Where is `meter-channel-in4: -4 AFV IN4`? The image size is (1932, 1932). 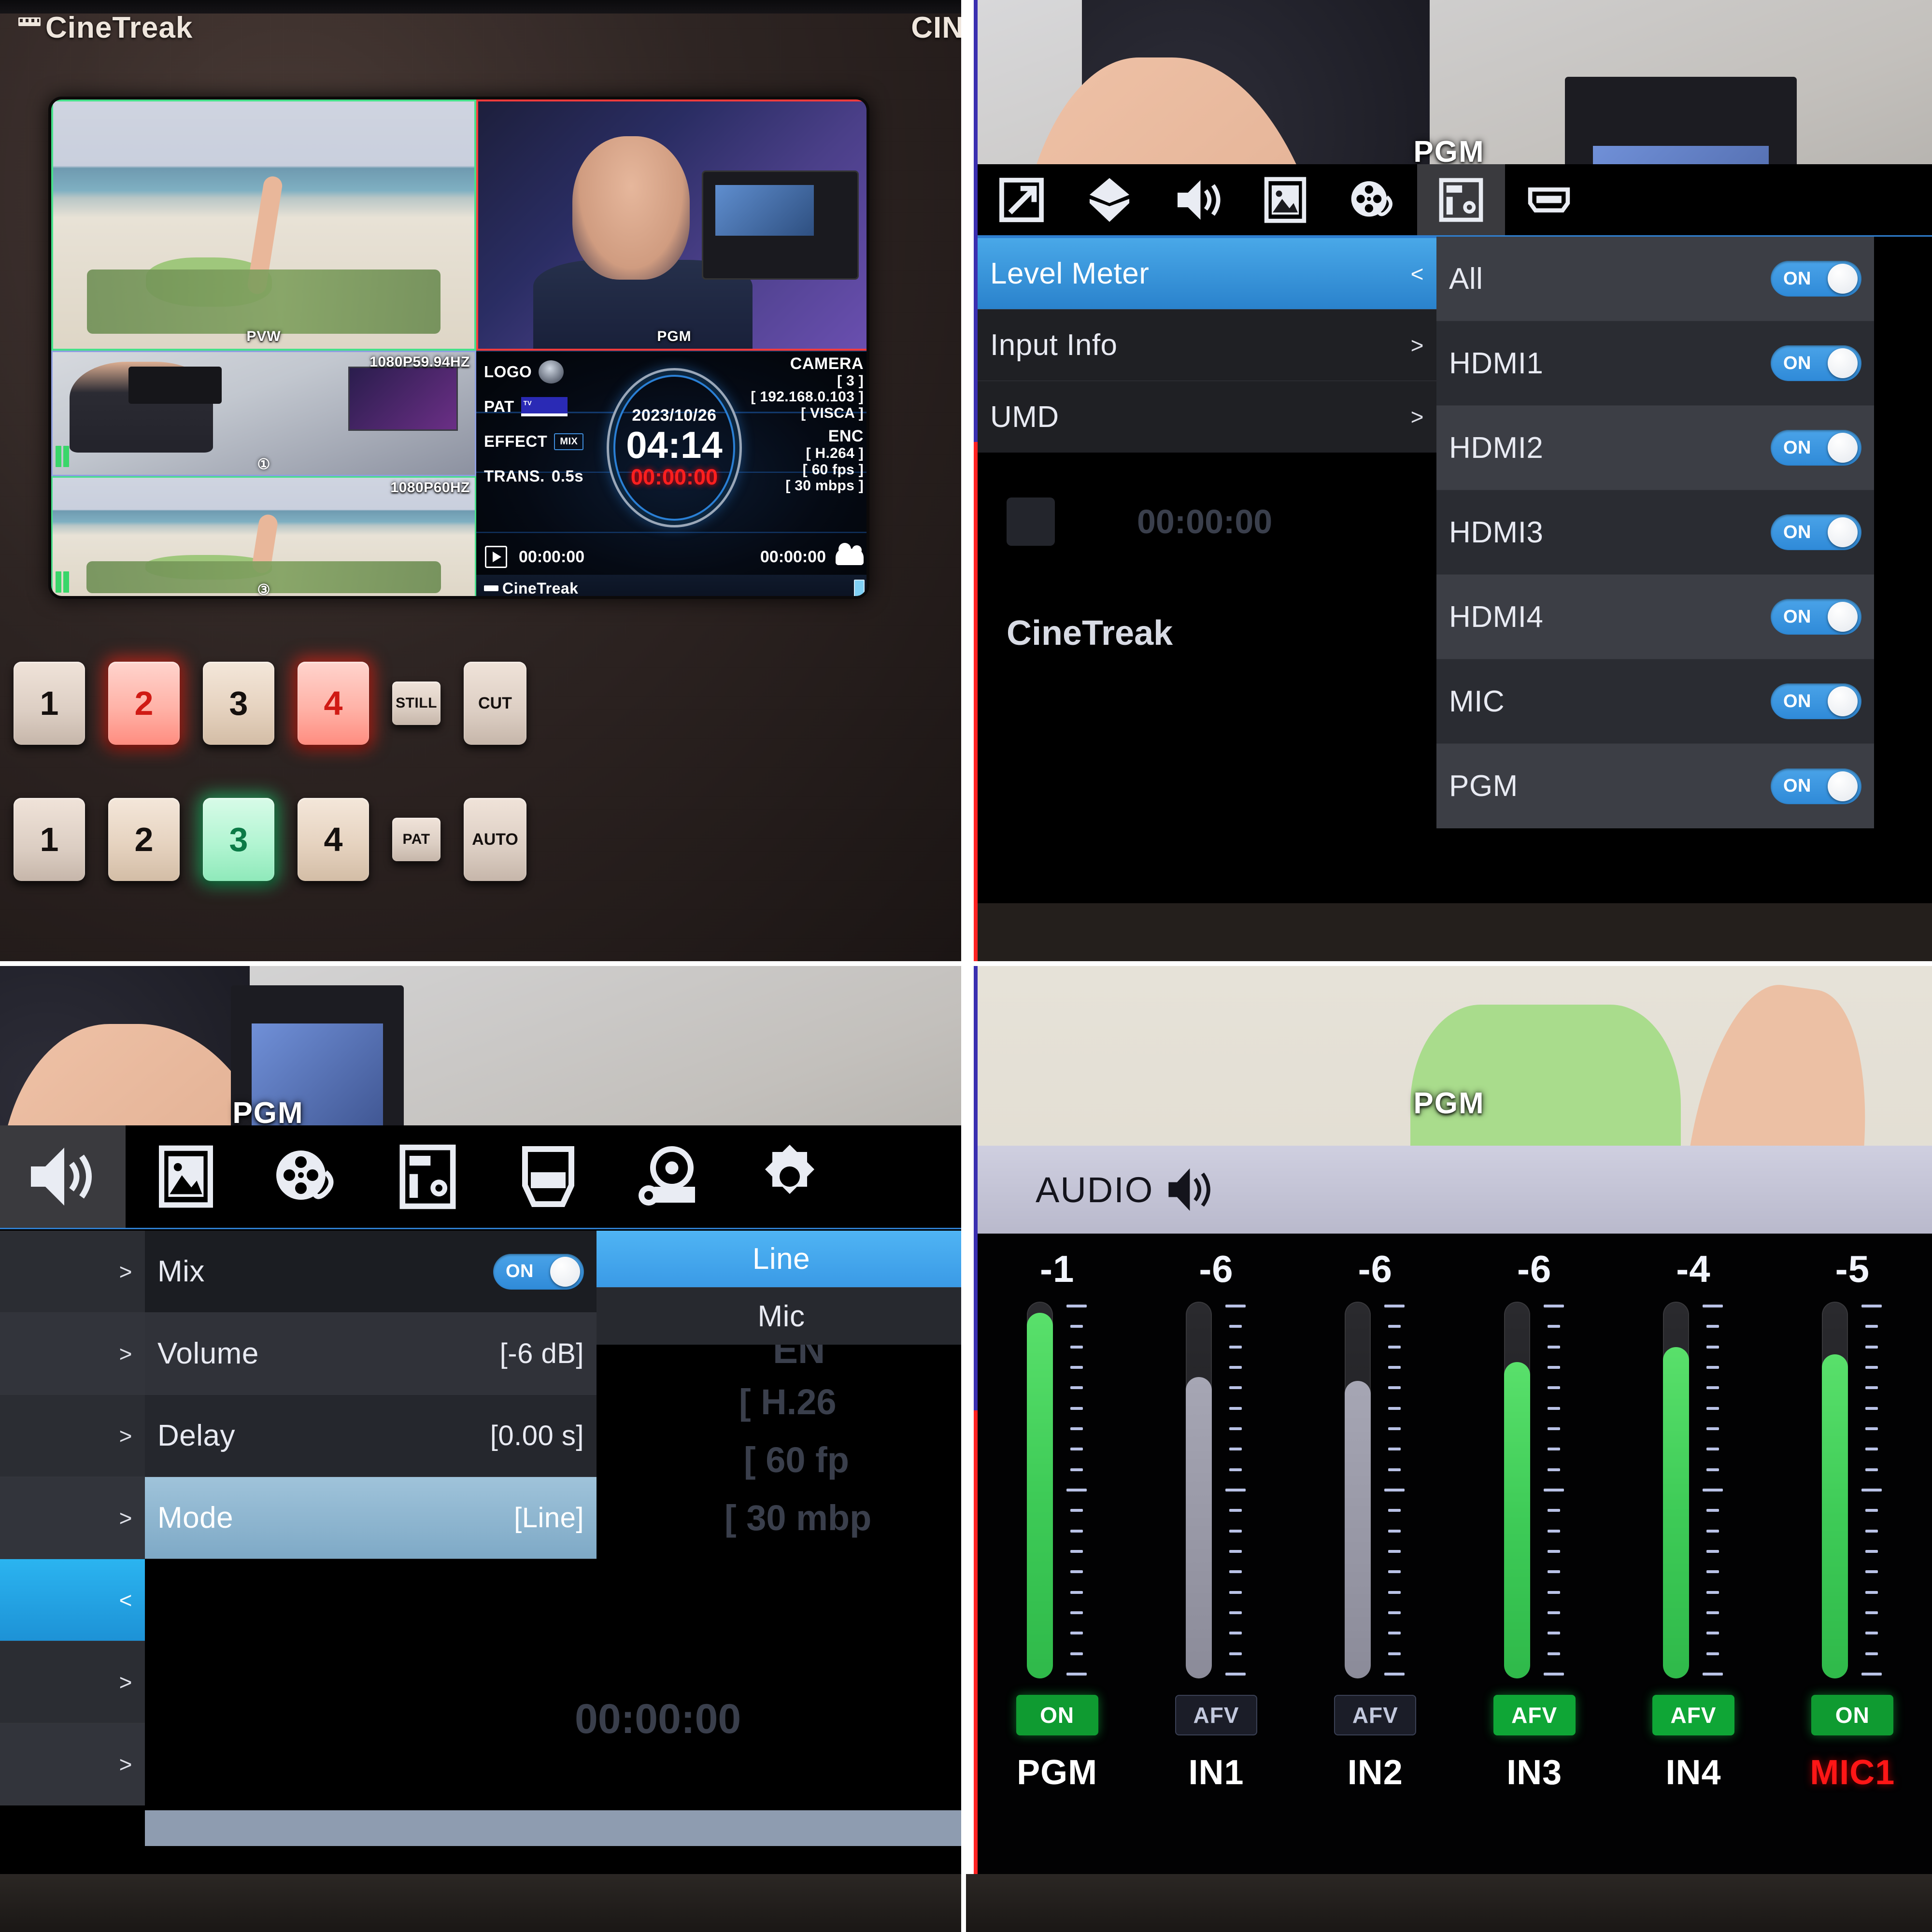
meter-channel-in4: -4 AFV IN4 is located at coordinates (1693, 1554).